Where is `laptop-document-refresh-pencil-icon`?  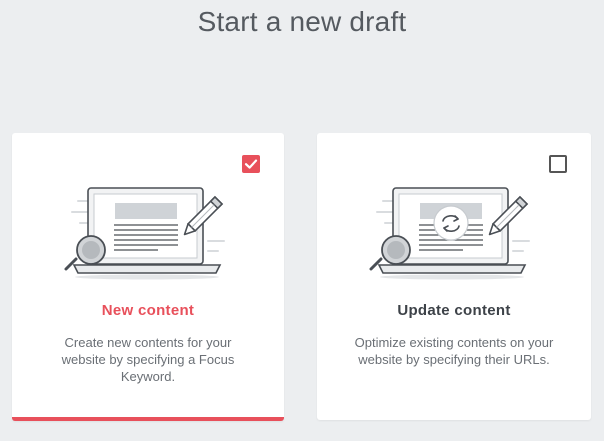 laptop-document-refresh-pencil-icon is located at coordinates (449, 233).